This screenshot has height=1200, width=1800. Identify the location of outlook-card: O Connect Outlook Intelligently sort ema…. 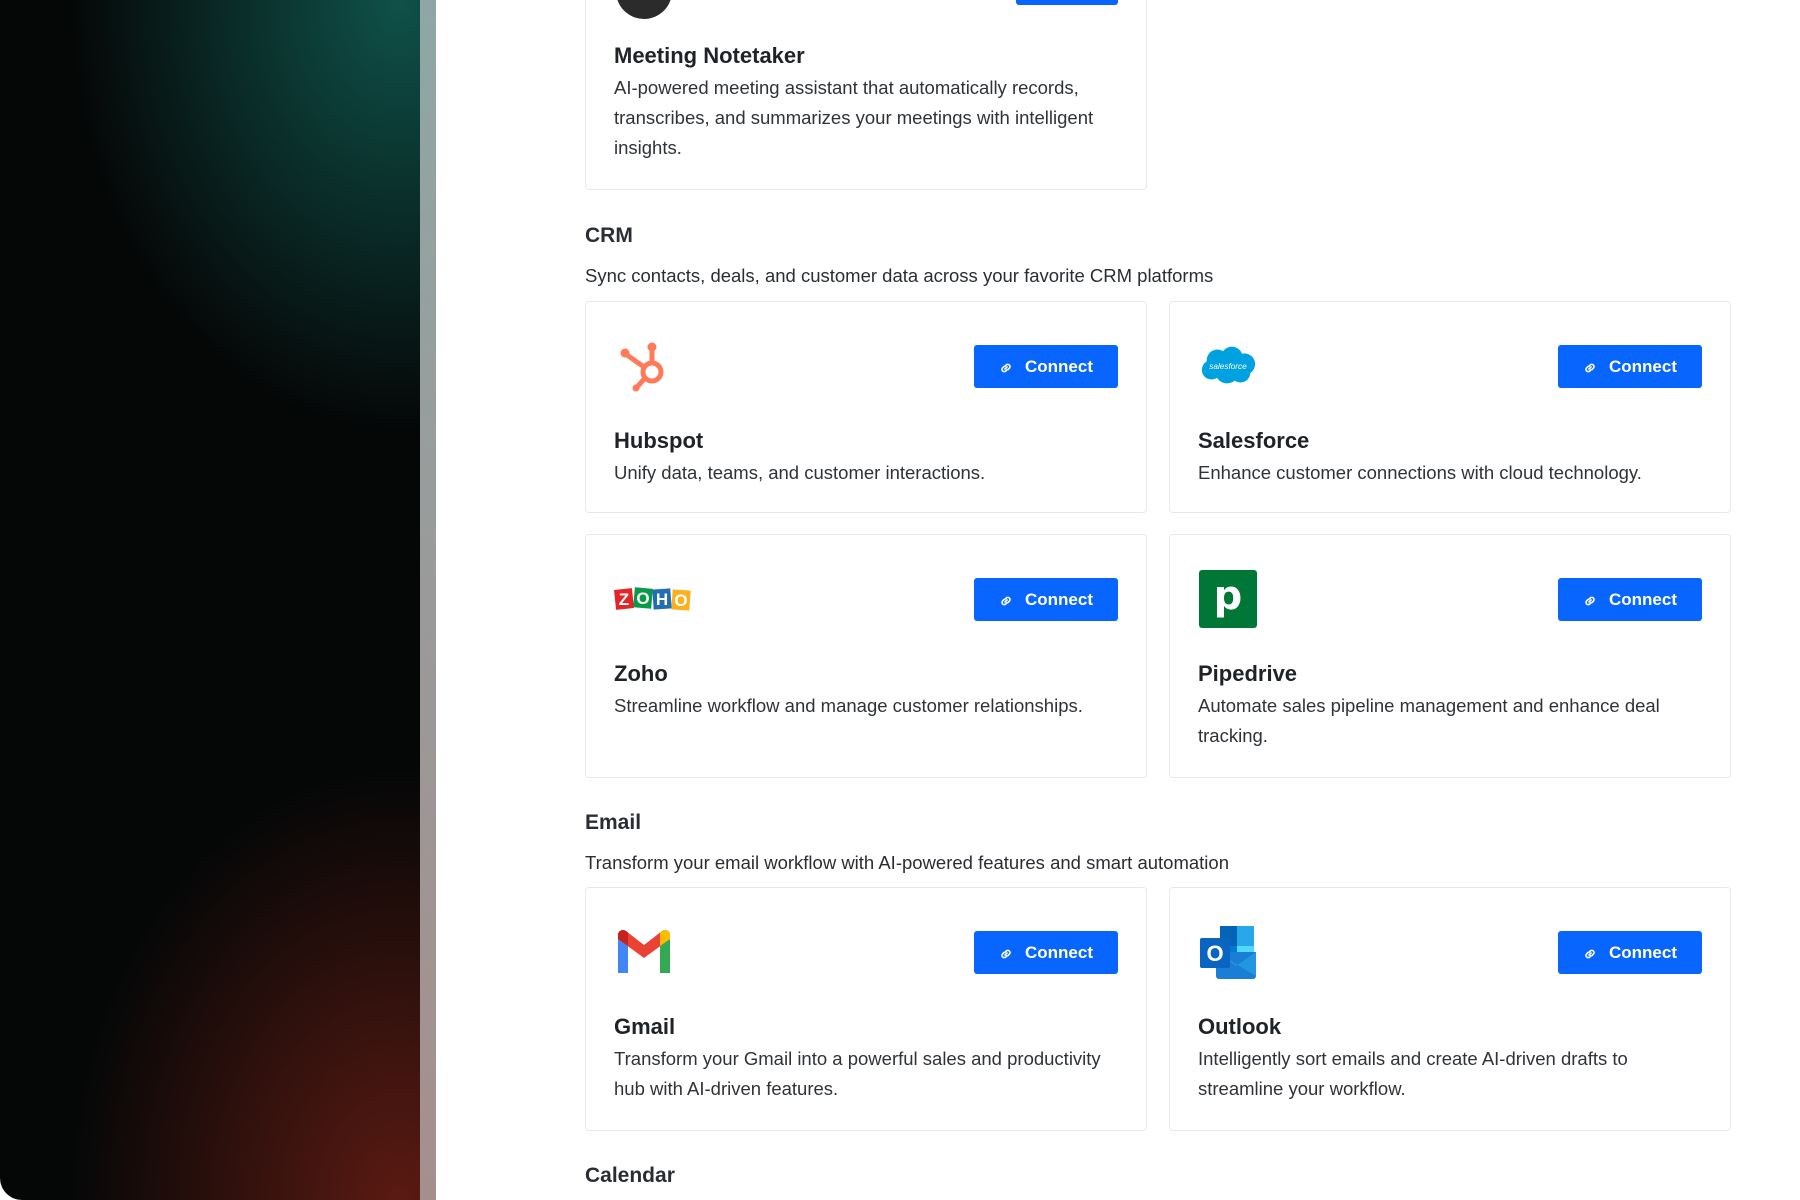
(1450, 1009).